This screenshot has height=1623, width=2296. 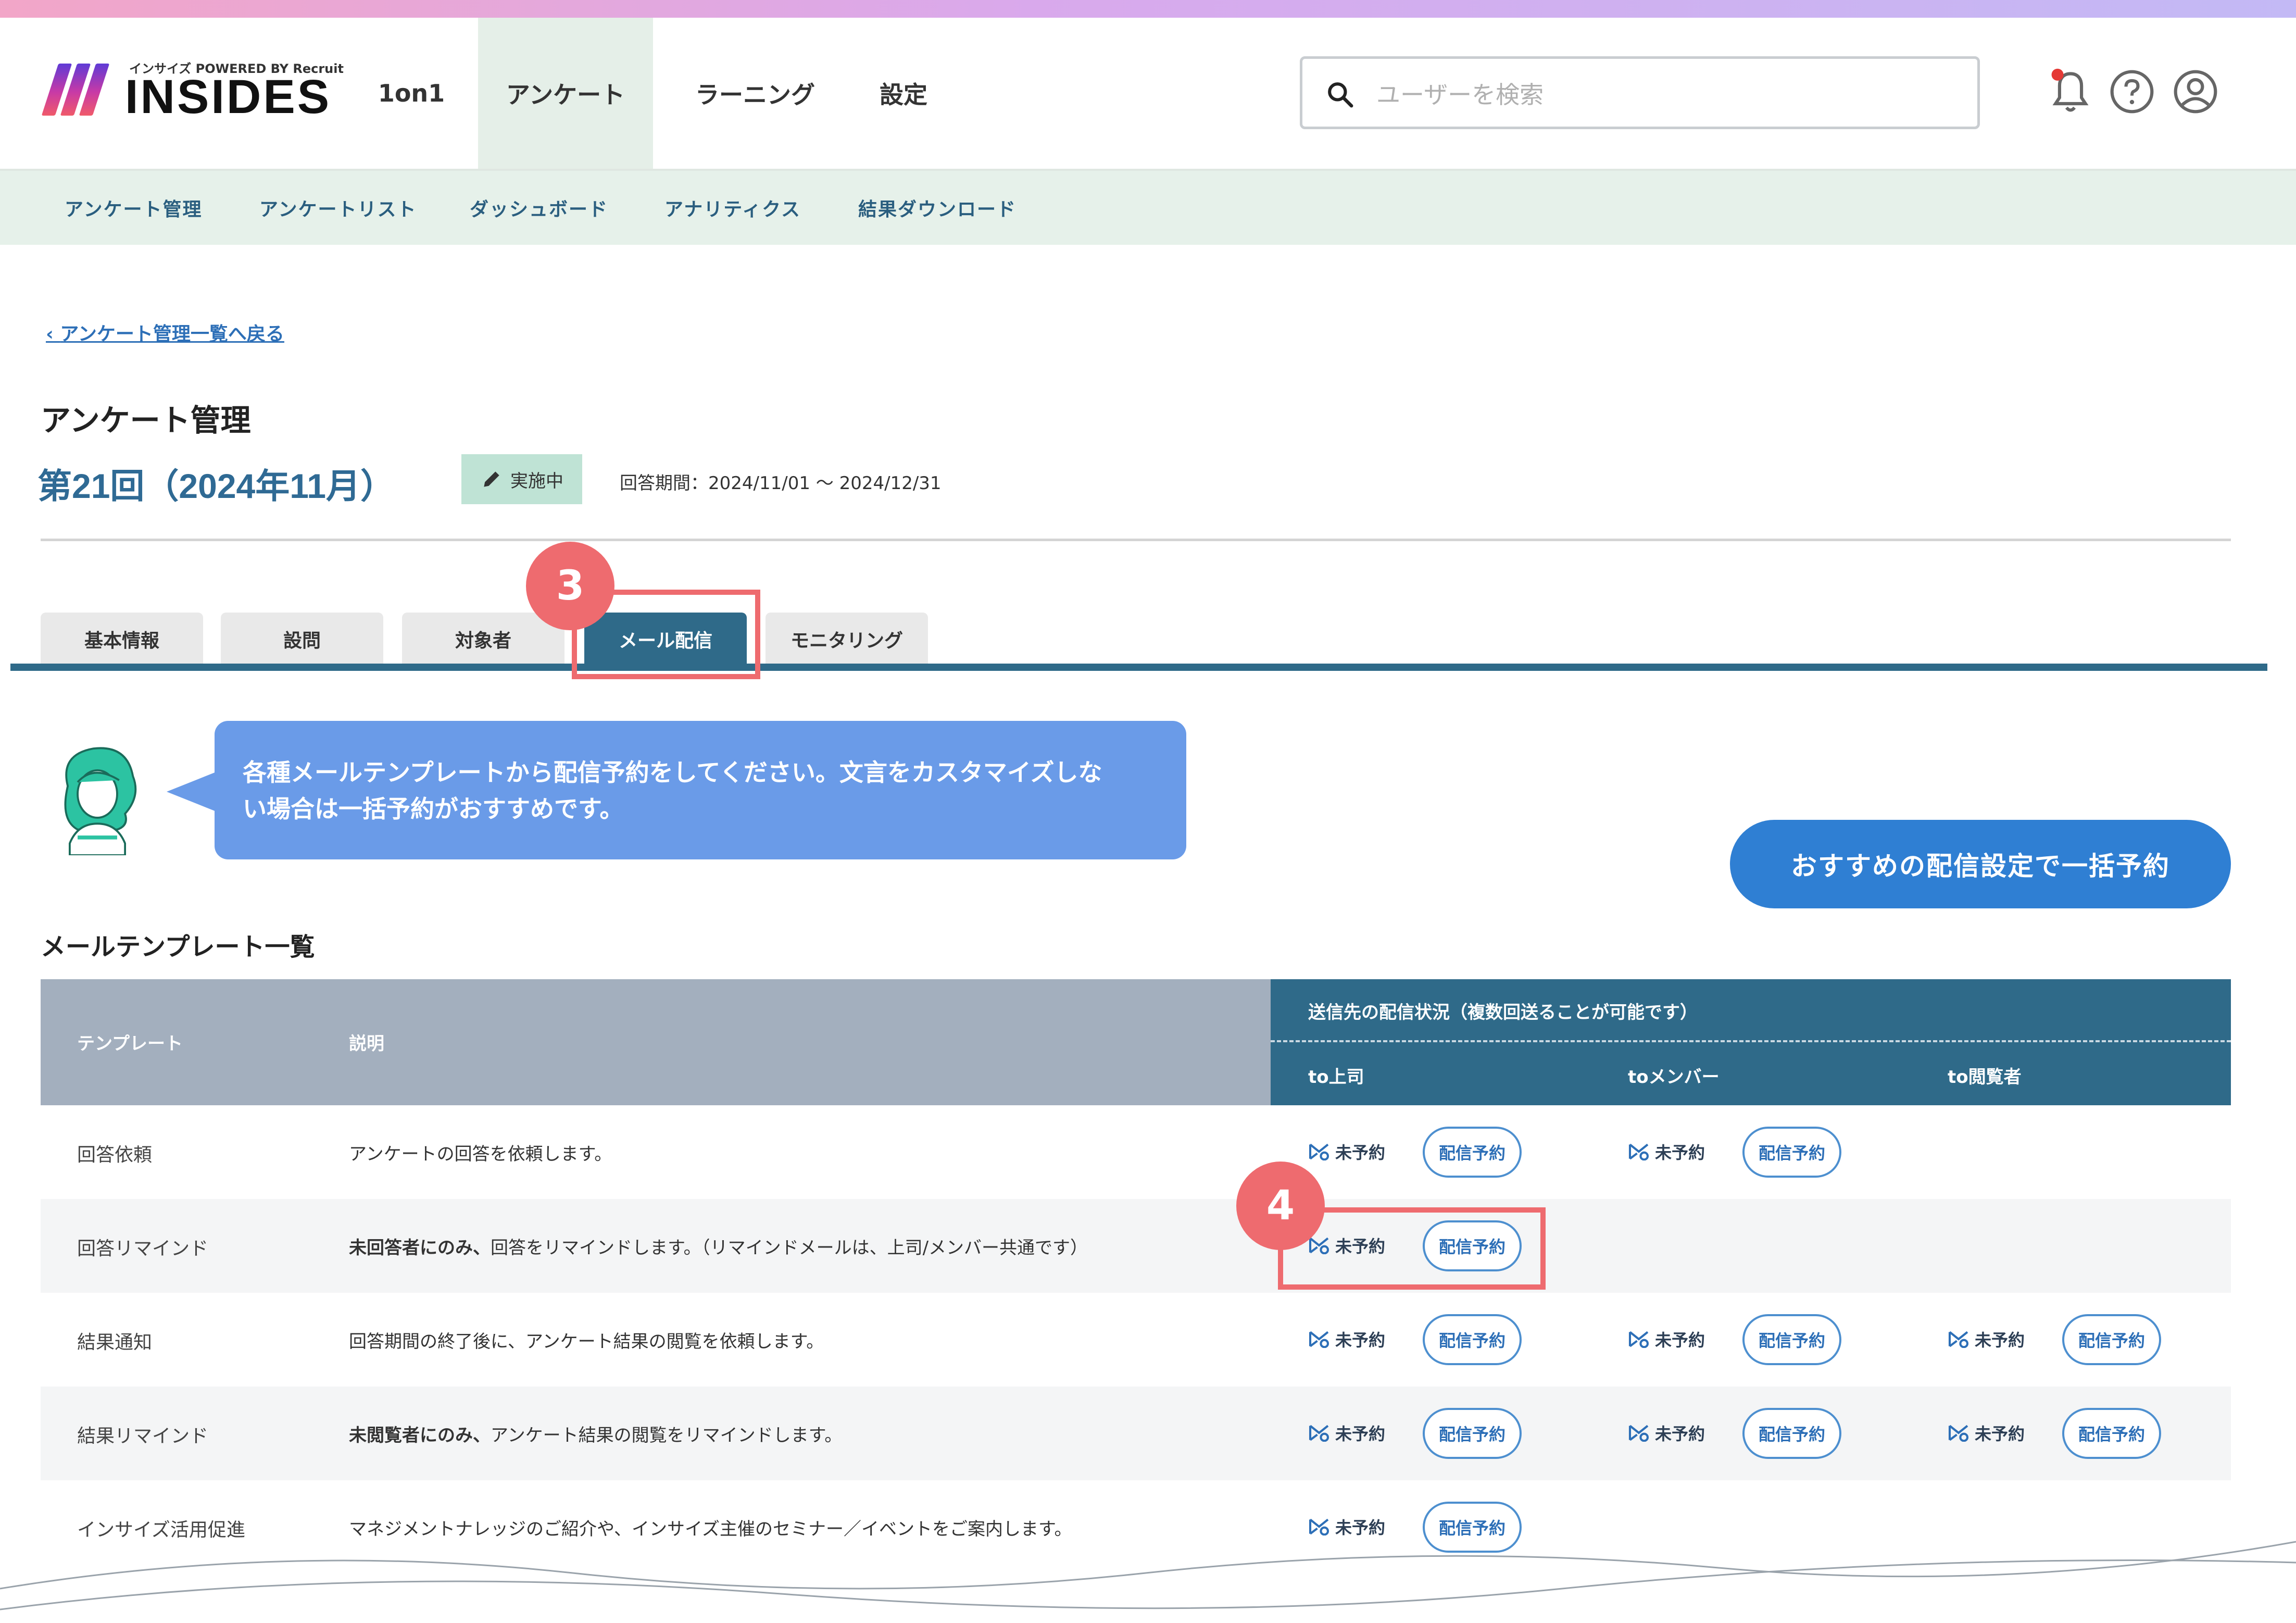 What do you see at coordinates (847, 639) in the screenshot?
I see `tab-monitoring: モニタリング` at bounding box center [847, 639].